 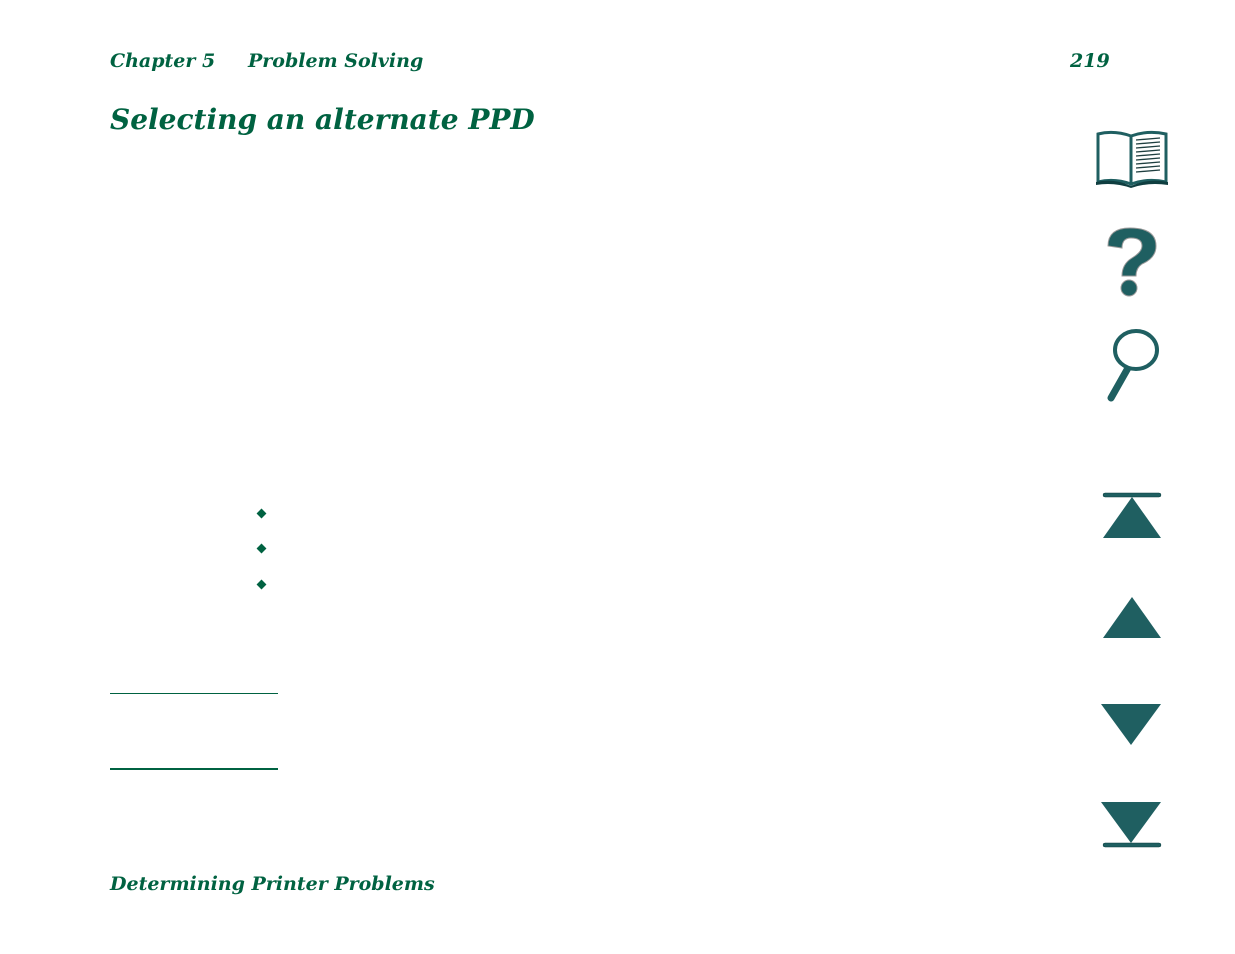 What do you see at coordinates (1133, 366) in the screenshot?
I see `search-icon` at bounding box center [1133, 366].